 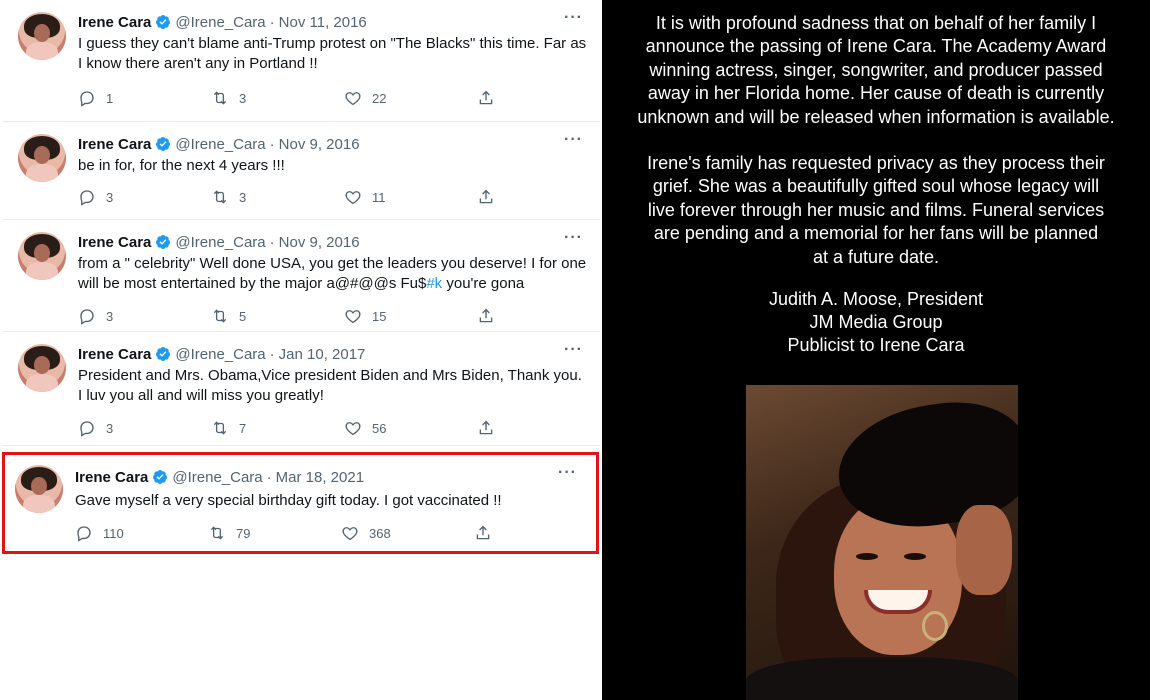 What do you see at coordinates (163, 22) in the screenshot?
I see `verified-badge-icon` at bounding box center [163, 22].